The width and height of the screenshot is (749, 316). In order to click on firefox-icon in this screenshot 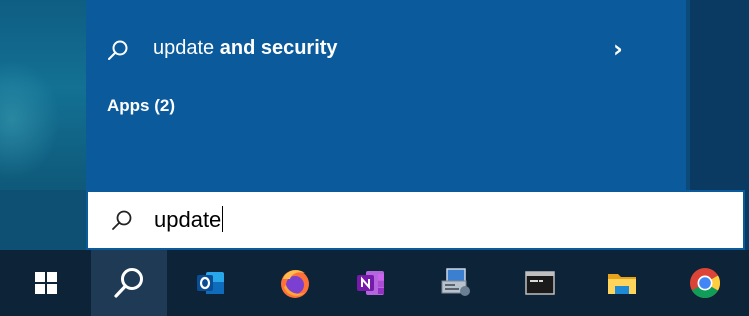, I will do `click(295, 284)`.